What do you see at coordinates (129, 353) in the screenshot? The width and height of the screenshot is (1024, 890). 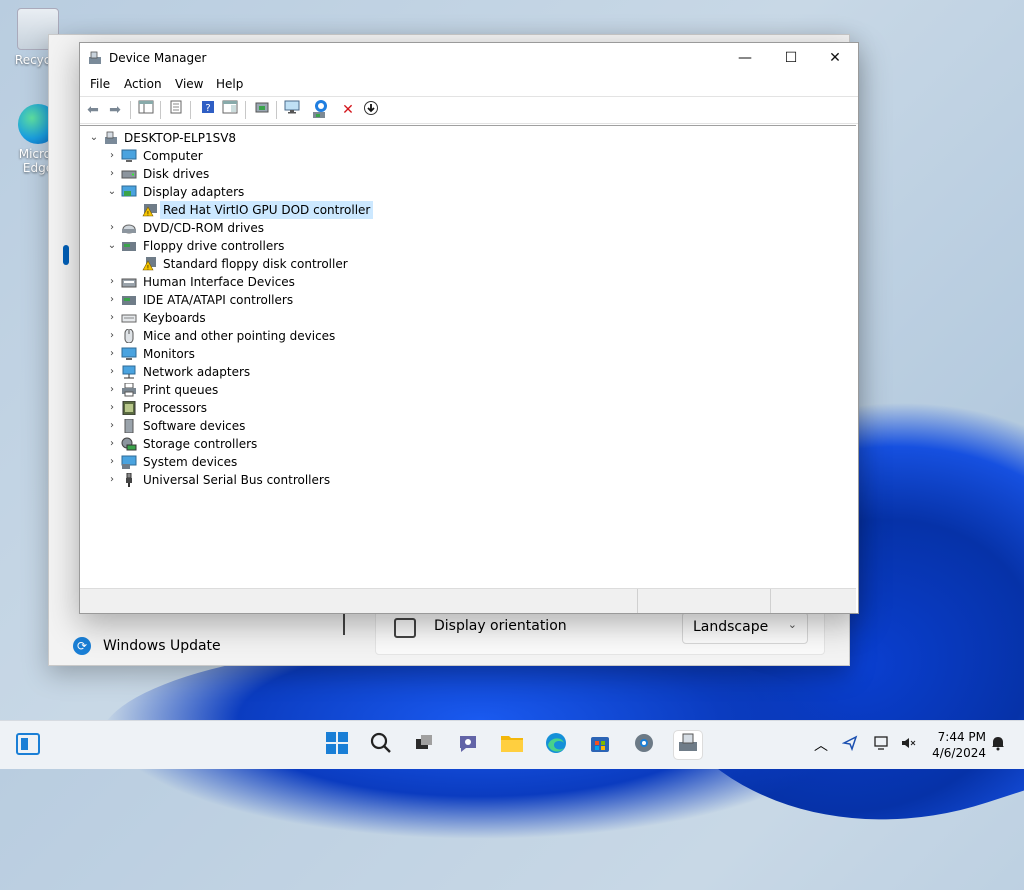 I see `monitor-icon` at bounding box center [129, 353].